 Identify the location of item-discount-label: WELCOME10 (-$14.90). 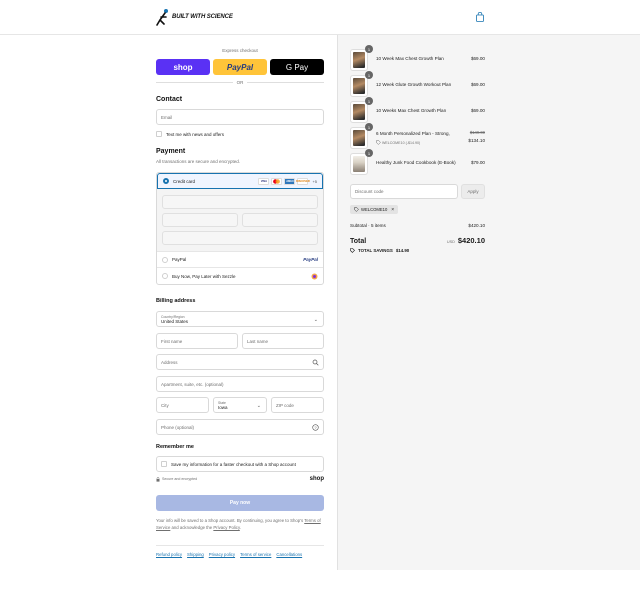
(401, 142).